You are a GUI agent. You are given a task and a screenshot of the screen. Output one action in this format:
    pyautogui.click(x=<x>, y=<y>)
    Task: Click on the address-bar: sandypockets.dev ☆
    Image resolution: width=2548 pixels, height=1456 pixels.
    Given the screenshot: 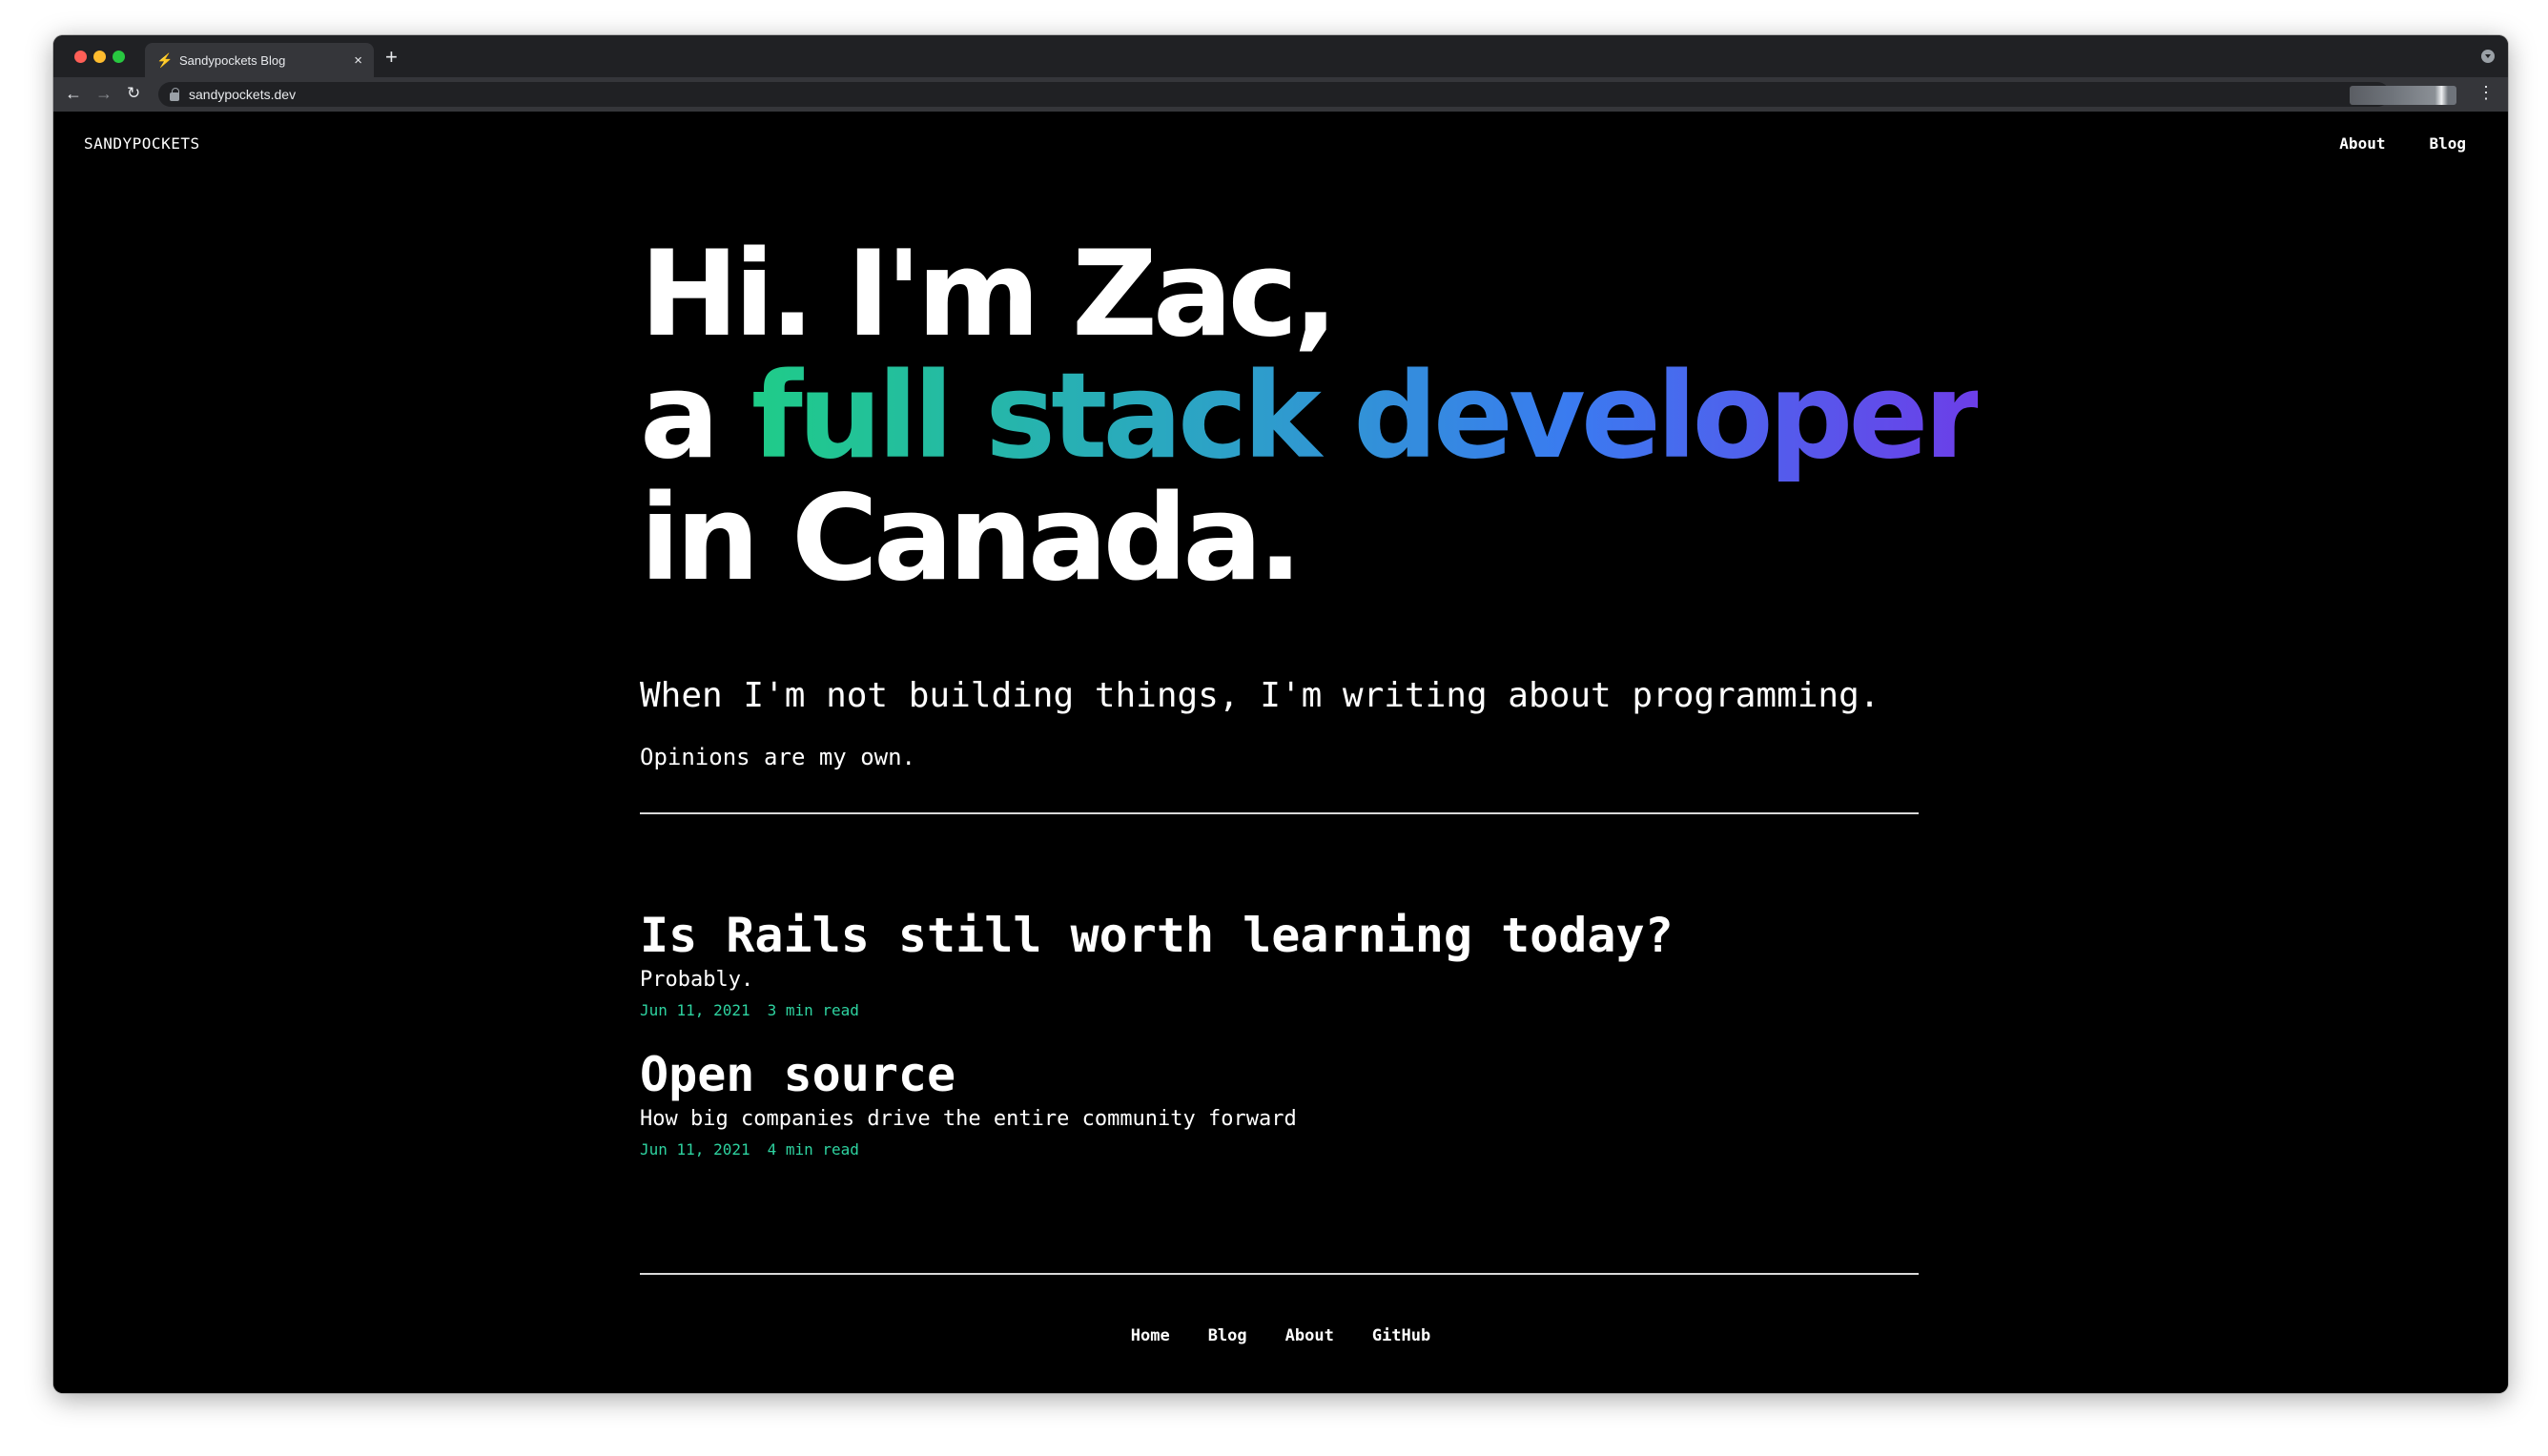 What is the action you would take?
    pyautogui.click(x=1274, y=94)
    